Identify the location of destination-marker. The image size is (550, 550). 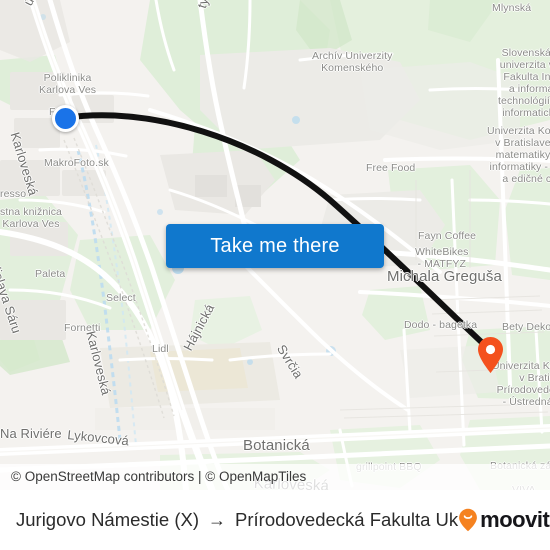
(490, 355).